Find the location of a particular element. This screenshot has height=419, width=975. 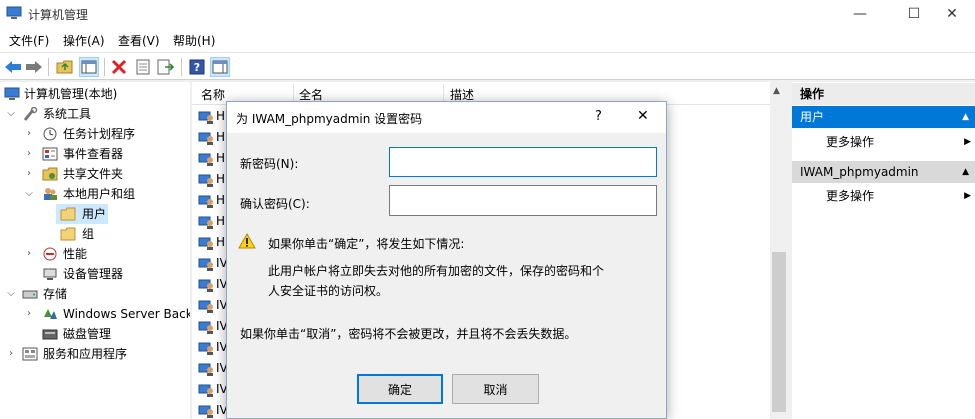

storage-icon is located at coordinates (30, 294).